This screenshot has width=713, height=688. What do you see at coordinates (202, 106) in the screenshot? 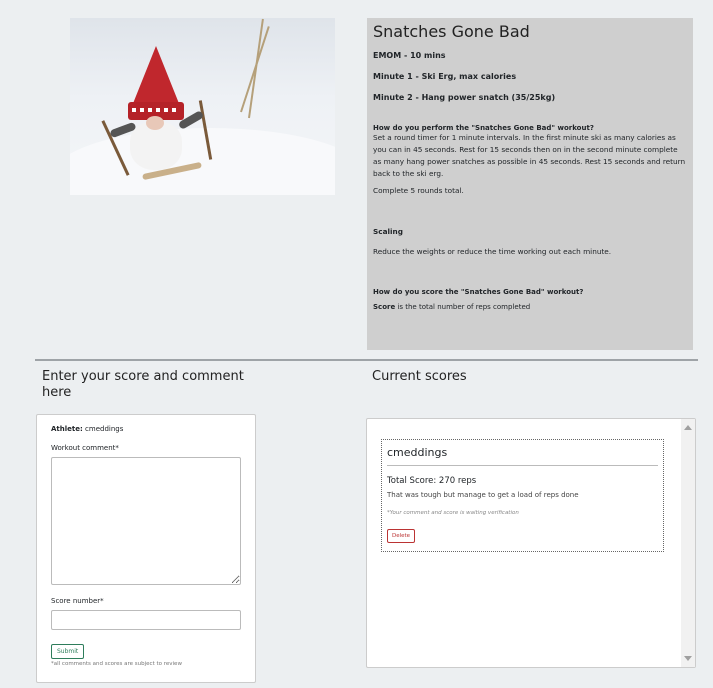
I see `workout-photo` at bounding box center [202, 106].